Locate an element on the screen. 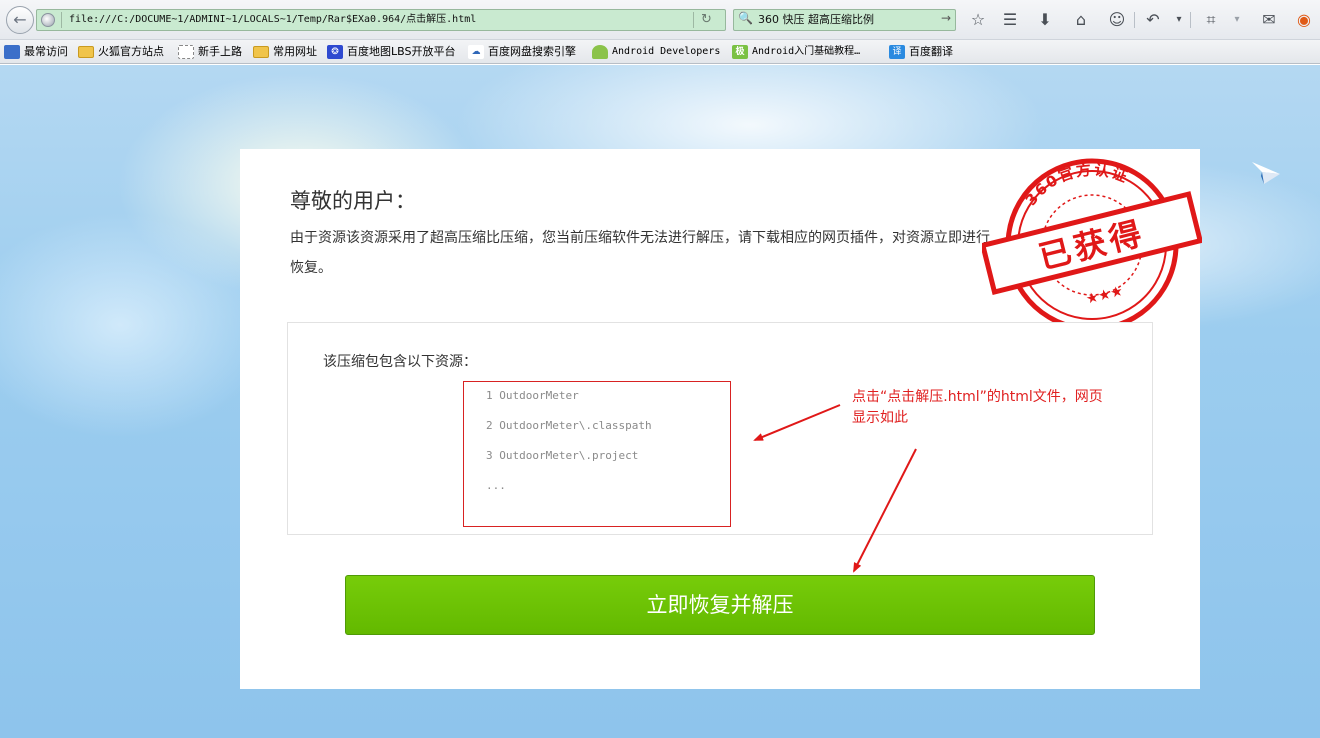 The image size is (1320, 738). star-icon: ☆ is located at coordinates (978, 20).